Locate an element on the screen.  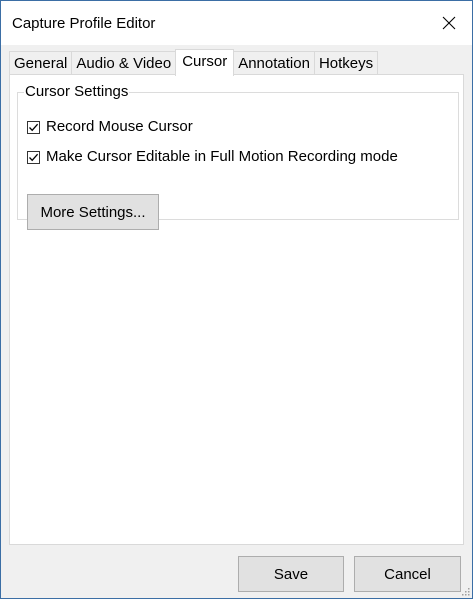
make-cursor-editable-checkbox is located at coordinates (33, 157).